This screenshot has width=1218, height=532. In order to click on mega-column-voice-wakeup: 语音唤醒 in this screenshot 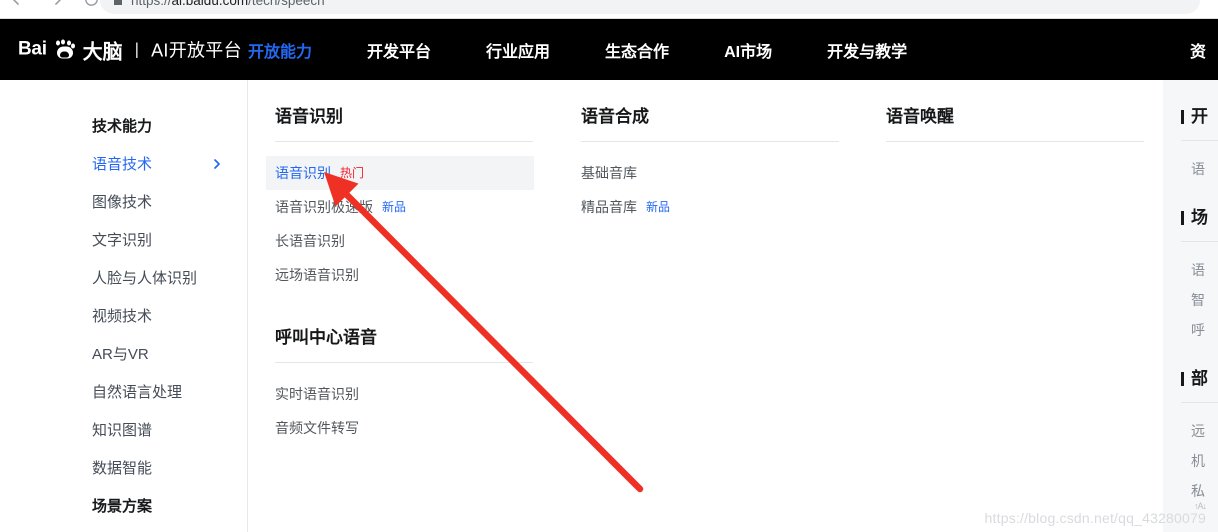, I will do `click(1015, 130)`.